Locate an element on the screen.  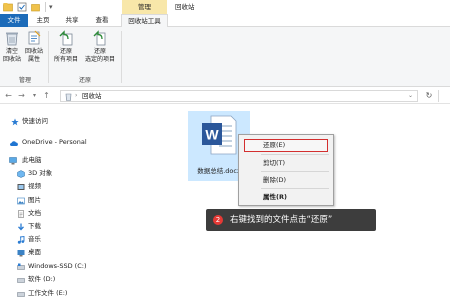
sidebar-item-label: 文档 is located at coordinates (34, 213).